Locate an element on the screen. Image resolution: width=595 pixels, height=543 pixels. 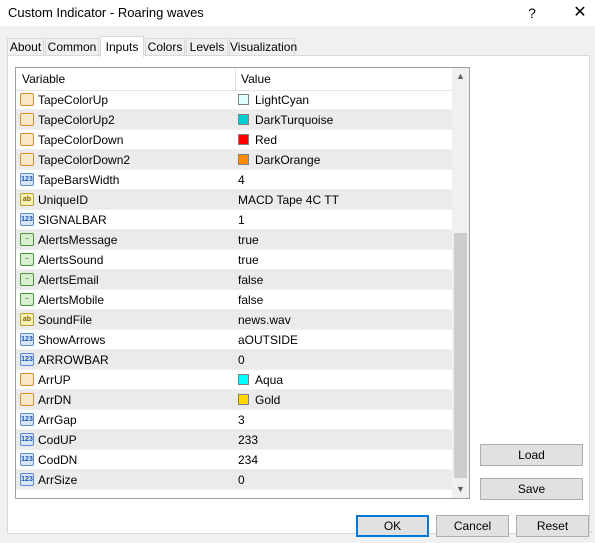
save-button: Save is located at coordinates (531, 489).